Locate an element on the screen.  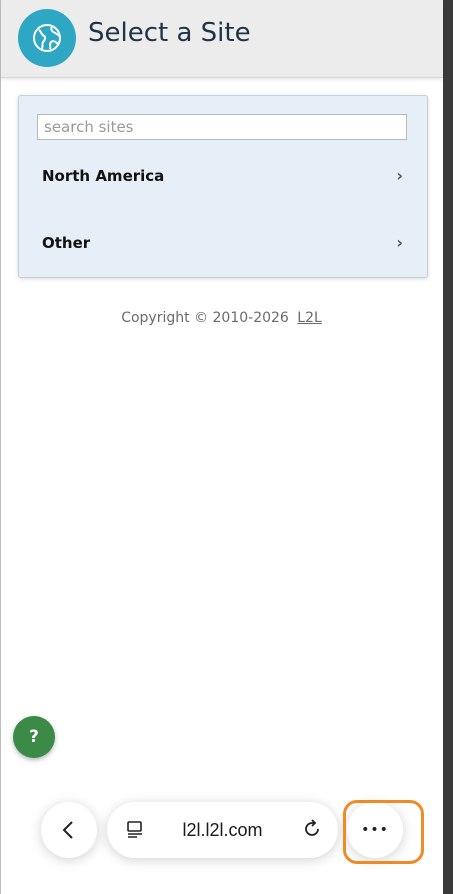
back-button is located at coordinates (69, 830).